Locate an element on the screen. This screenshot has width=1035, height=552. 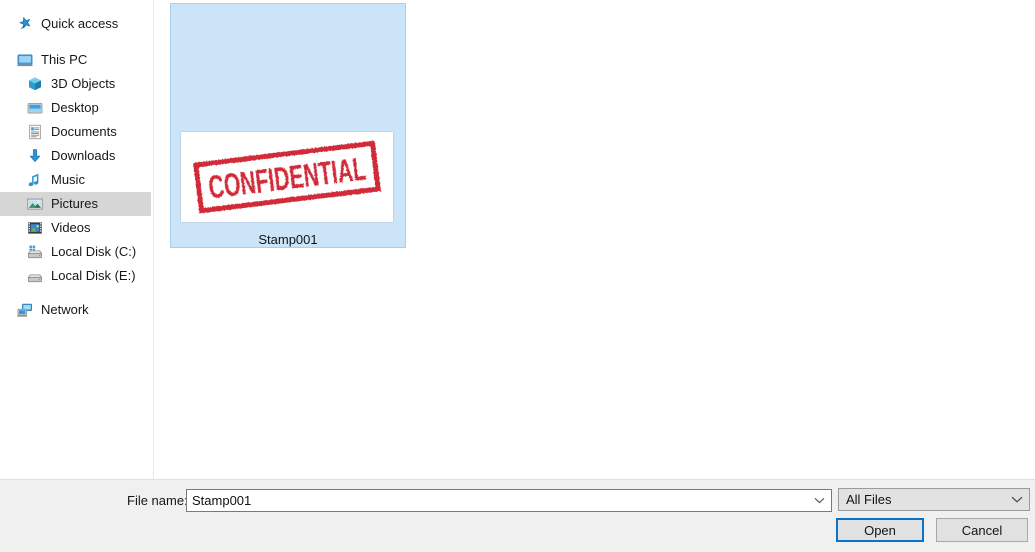
sidebar-item-label: Local Disk (C:) is located at coordinates (94, 251).